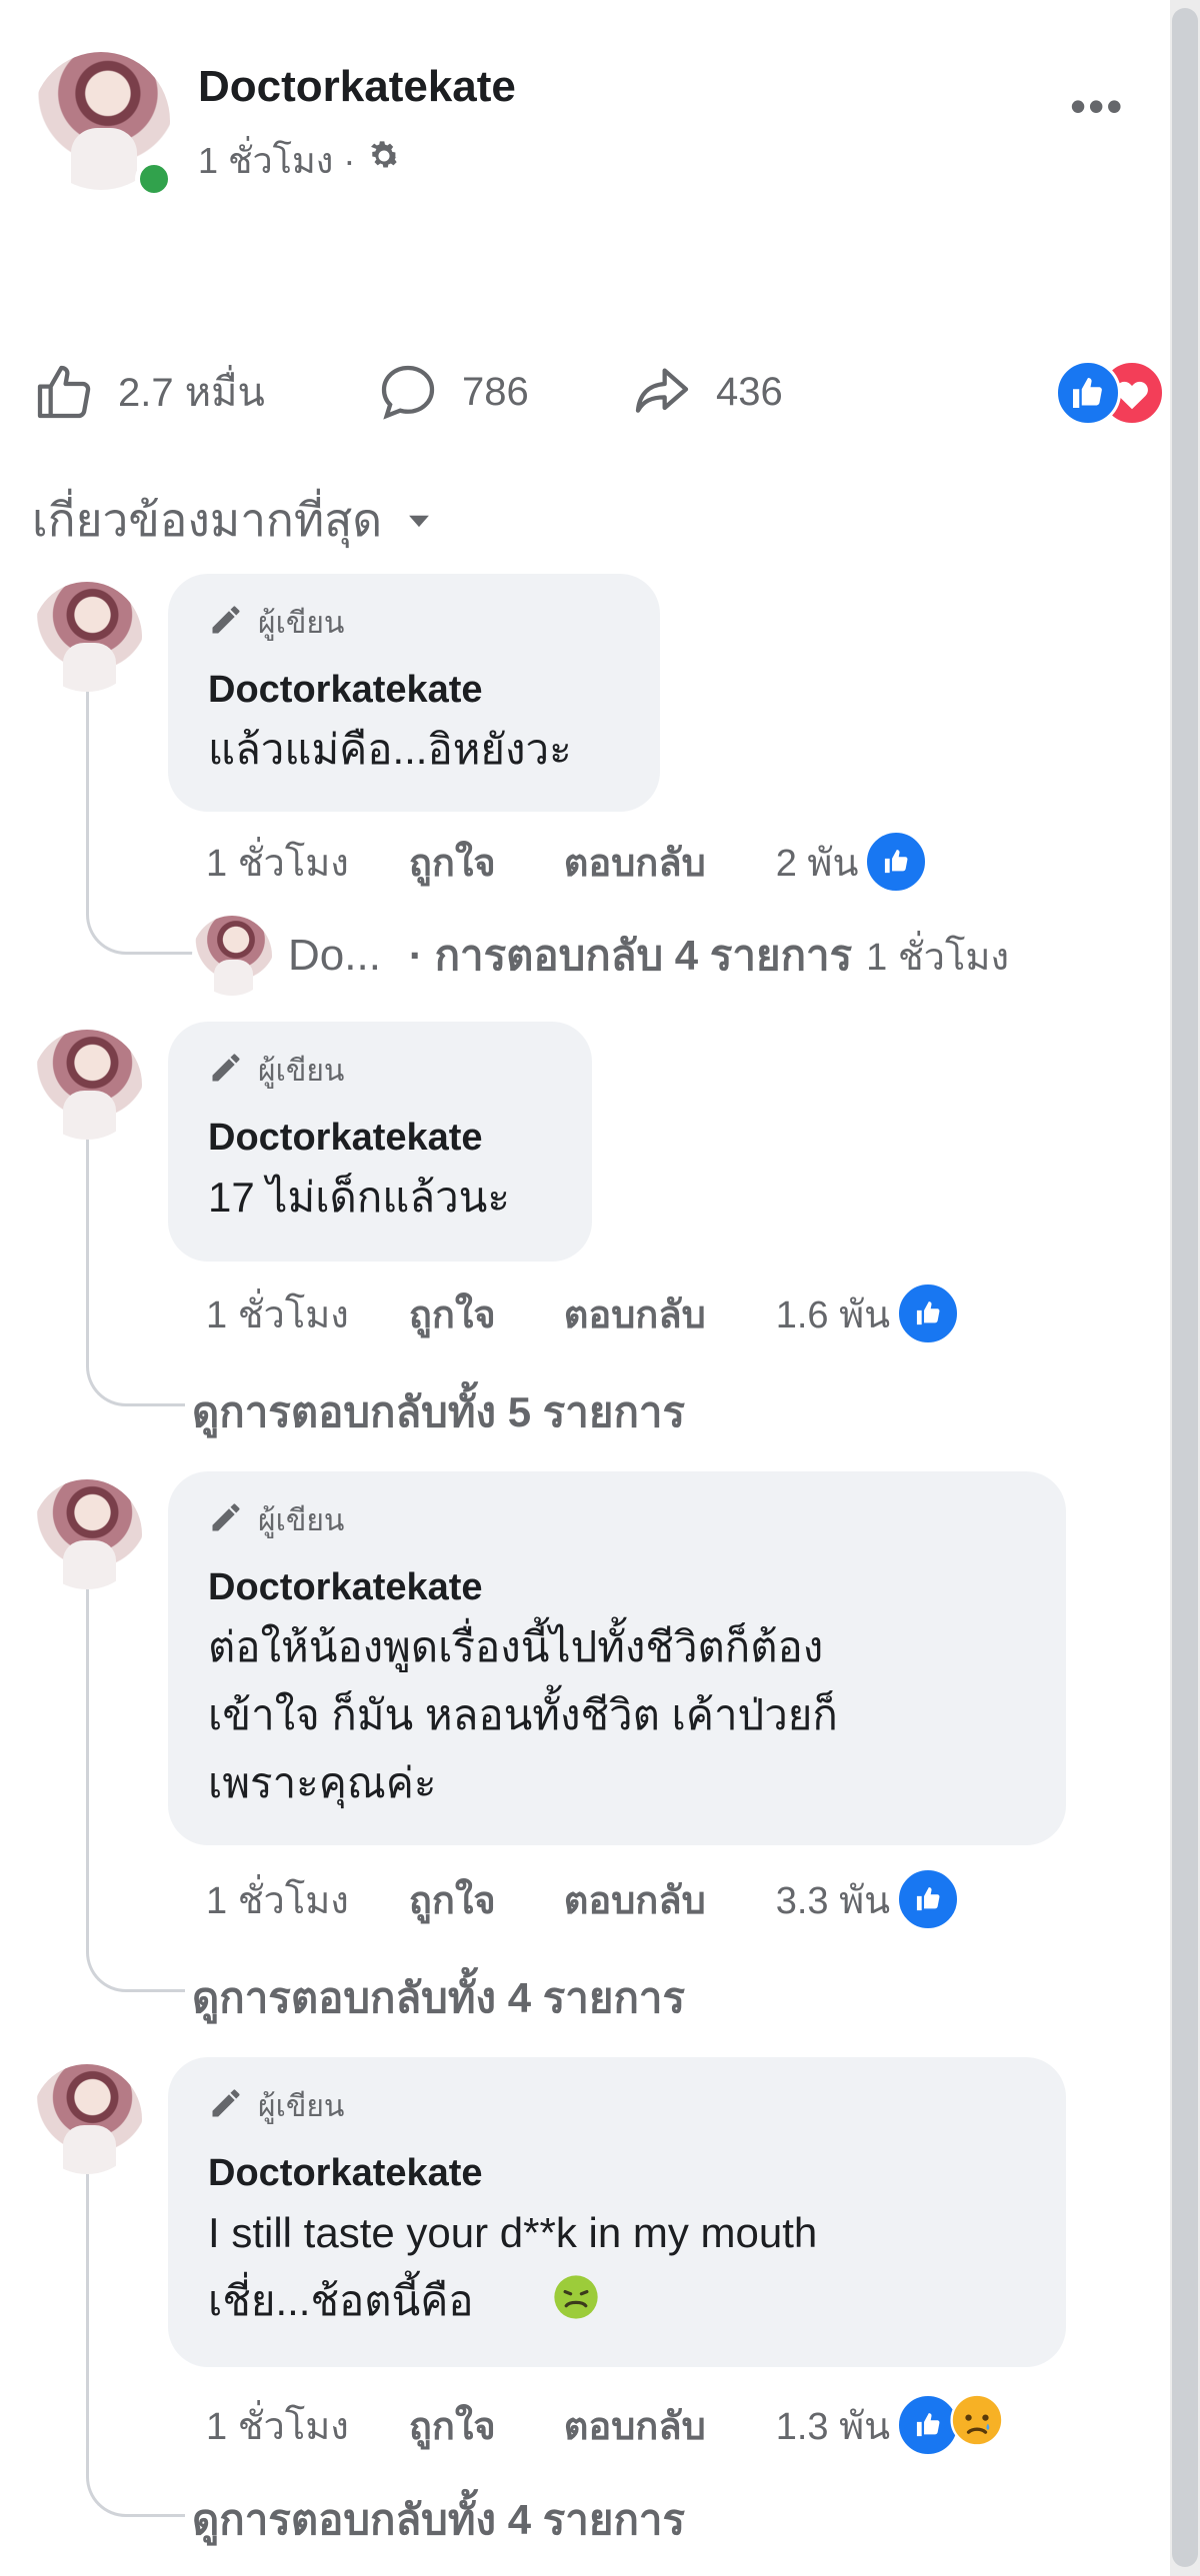 Image resolution: width=1200 pixels, height=2576 pixels. Describe the element at coordinates (495, 391) in the screenshot. I see `comment-count: 786` at that location.